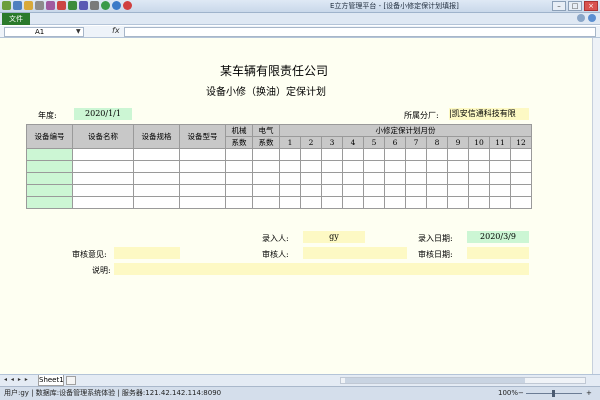  Describe the element at coordinates (498, 253) in the screenshot. I see `review-date-field` at that location.